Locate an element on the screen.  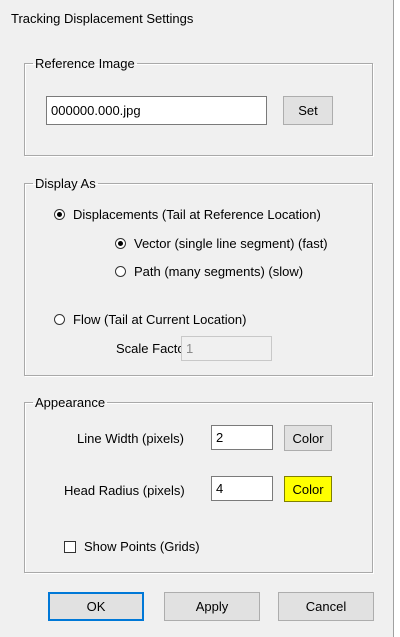
line-width-label: Line Width (pixels) is located at coordinates (130, 438).